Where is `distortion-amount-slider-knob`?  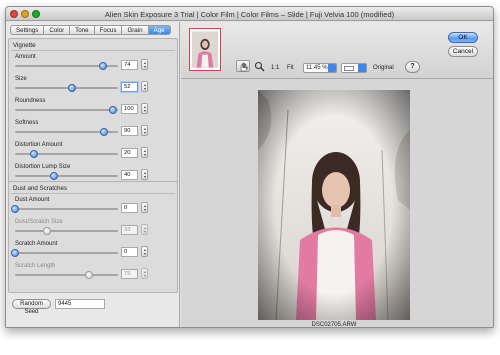
distortion-amount-slider-knob is located at coordinates (33, 154).